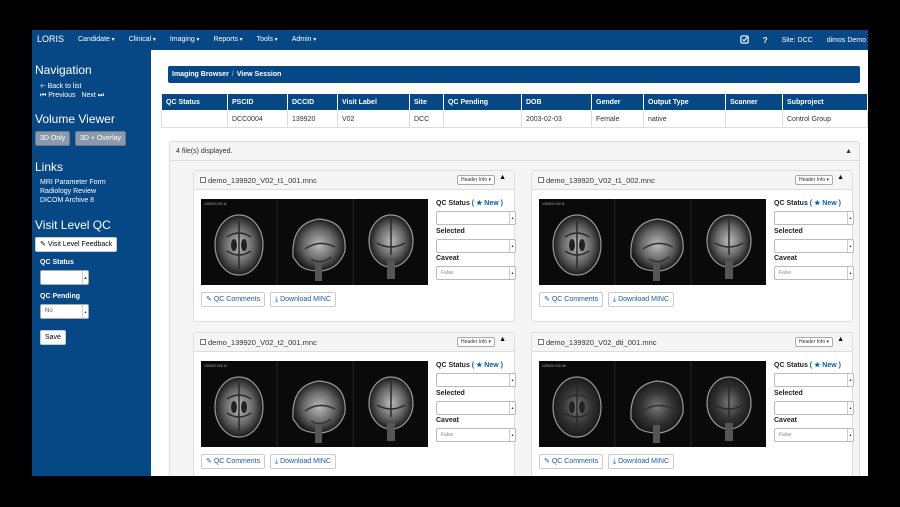 This screenshot has height=507, width=900. What do you see at coordinates (53, 337) in the screenshot?
I see `save-button: Save` at bounding box center [53, 337].